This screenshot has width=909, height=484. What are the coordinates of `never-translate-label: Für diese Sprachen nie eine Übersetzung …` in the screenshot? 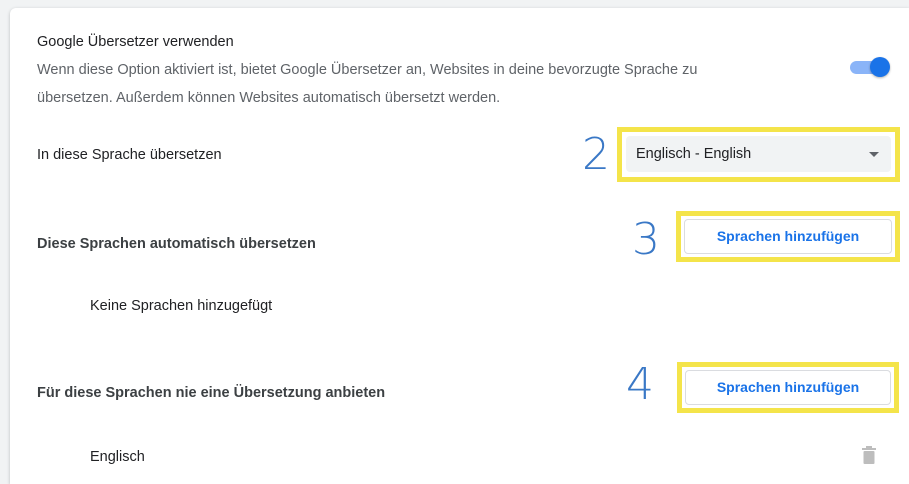 It's located at (211, 393).